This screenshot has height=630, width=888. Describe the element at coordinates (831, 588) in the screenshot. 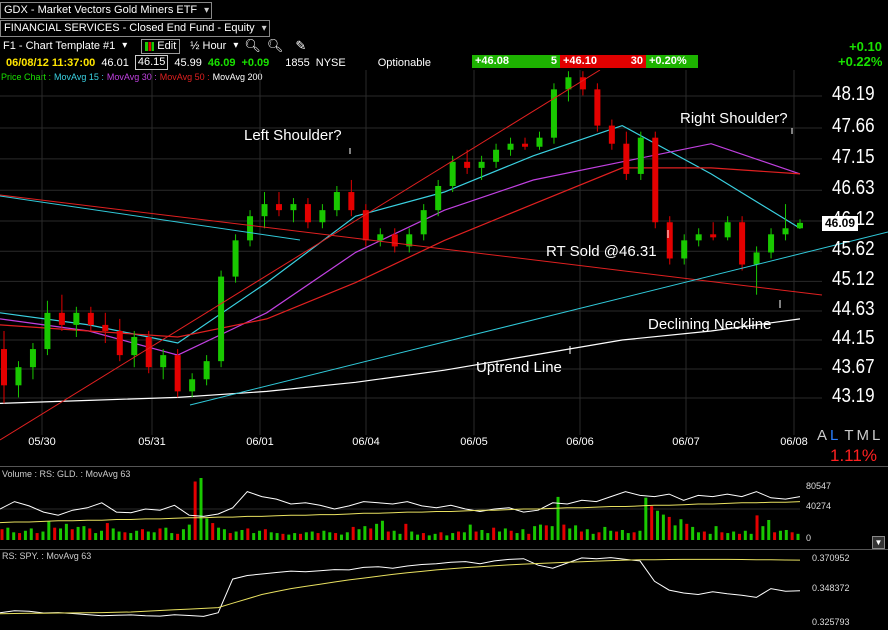

I see `rs-tick-label: 0.348372` at that location.